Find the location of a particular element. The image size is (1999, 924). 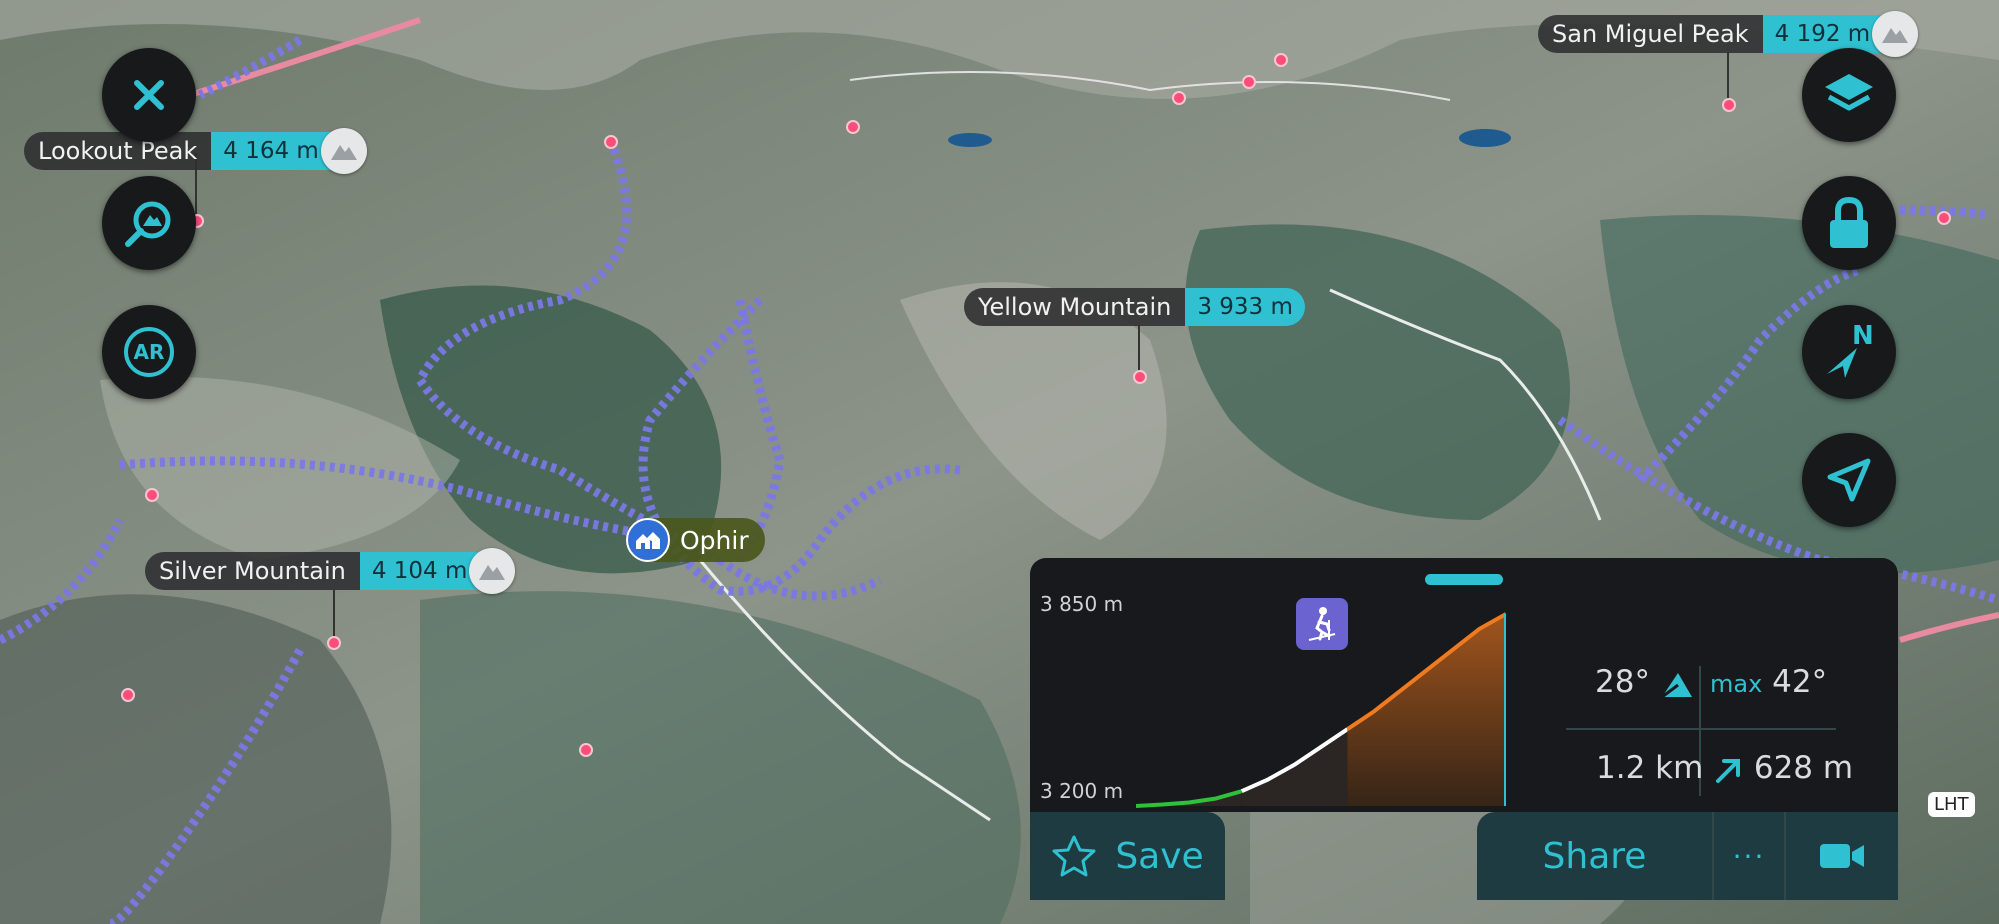

peak-label-lookout: Lookout Peak 4 164 m is located at coordinates (195, 151).